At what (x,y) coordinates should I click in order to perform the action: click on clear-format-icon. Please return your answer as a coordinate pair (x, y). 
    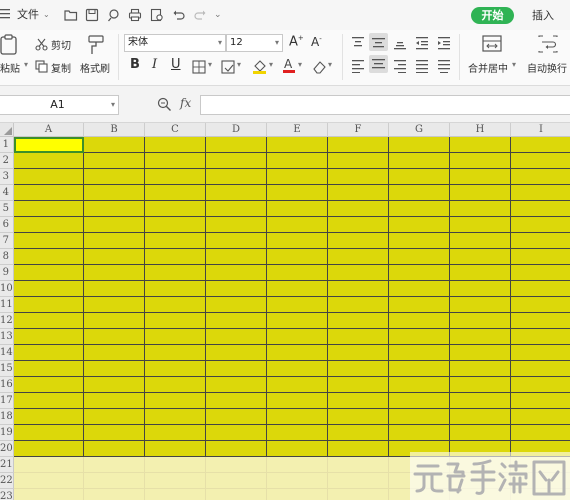
    Looking at the image, I should click on (319, 68).